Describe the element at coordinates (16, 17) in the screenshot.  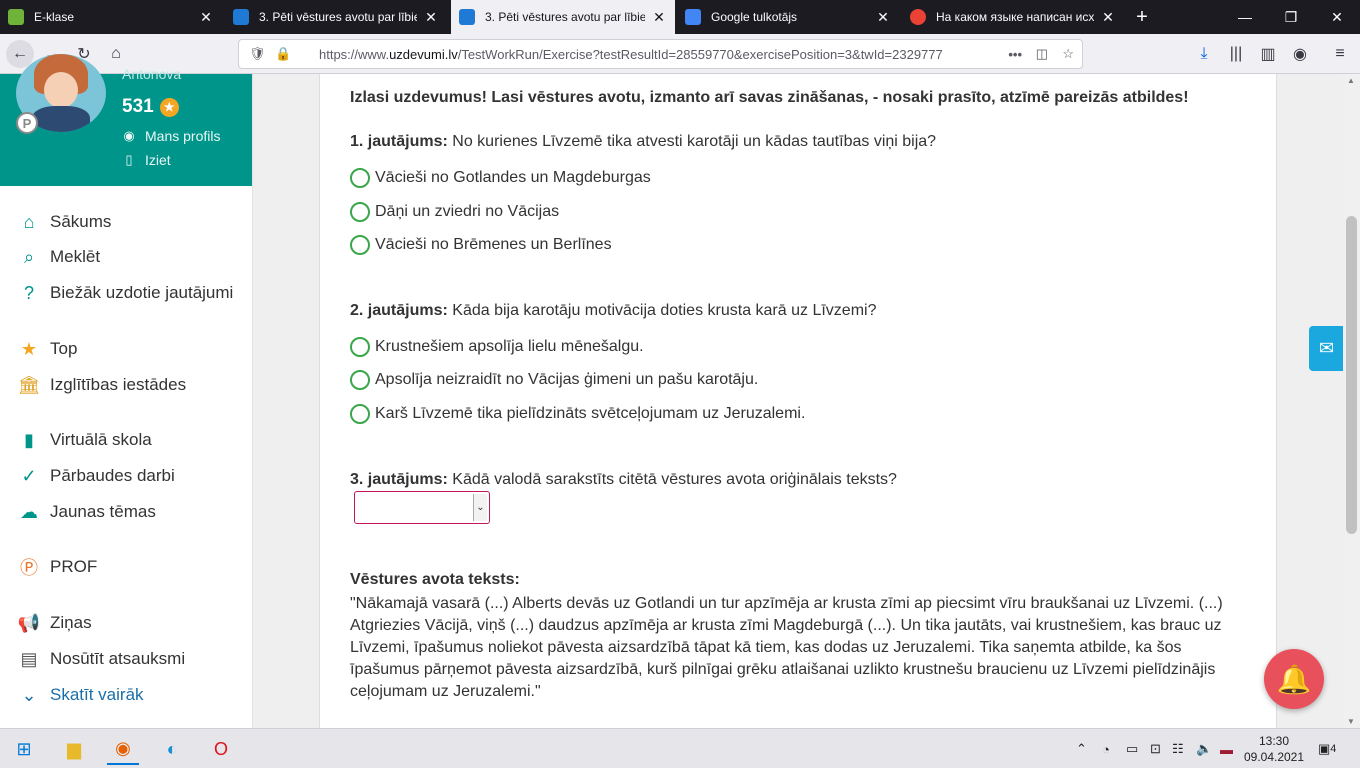
I see `eklase-icon` at that location.